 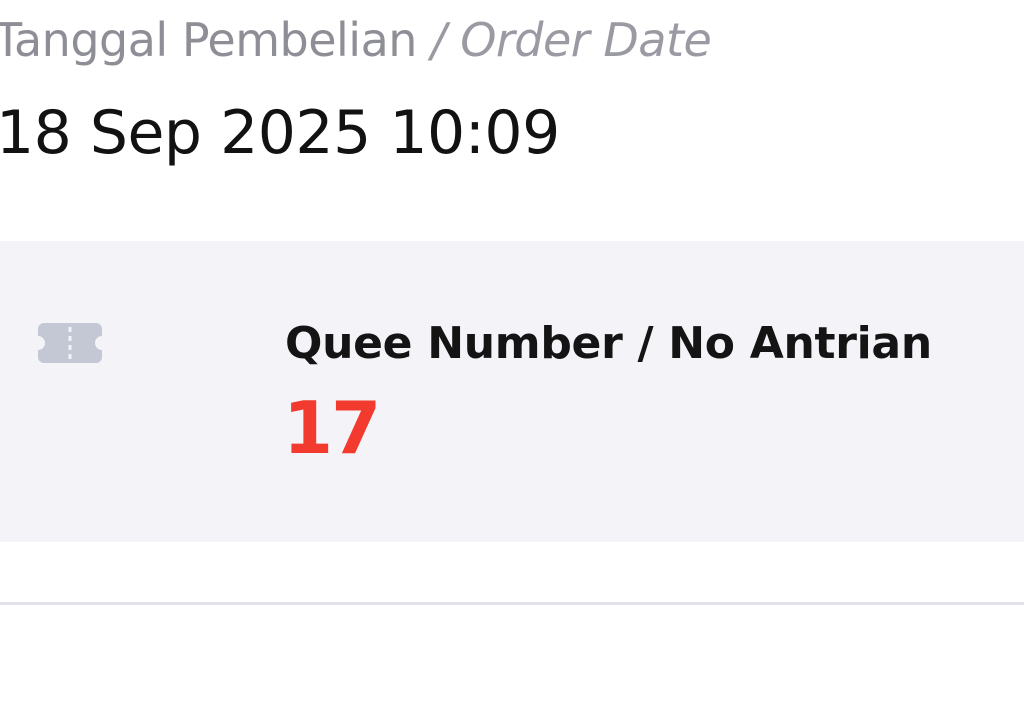 I want to click on queue-number-label: Quee Number / No Antrian, so click(x=608, y=343).